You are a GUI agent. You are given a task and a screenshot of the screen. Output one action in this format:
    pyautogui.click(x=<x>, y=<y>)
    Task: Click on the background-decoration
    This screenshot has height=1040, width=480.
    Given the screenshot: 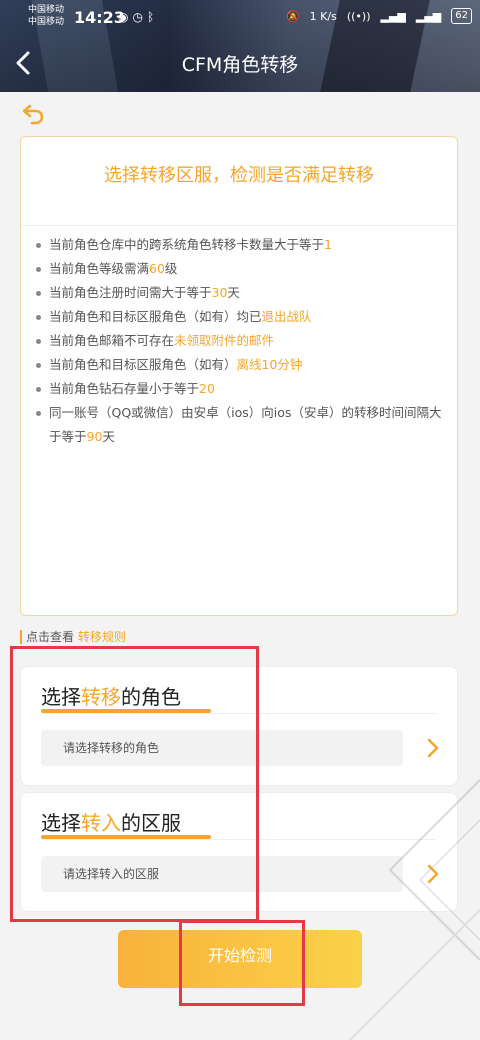 What is the action you would take?
    pyautogui.click(x=414, y=909)
    